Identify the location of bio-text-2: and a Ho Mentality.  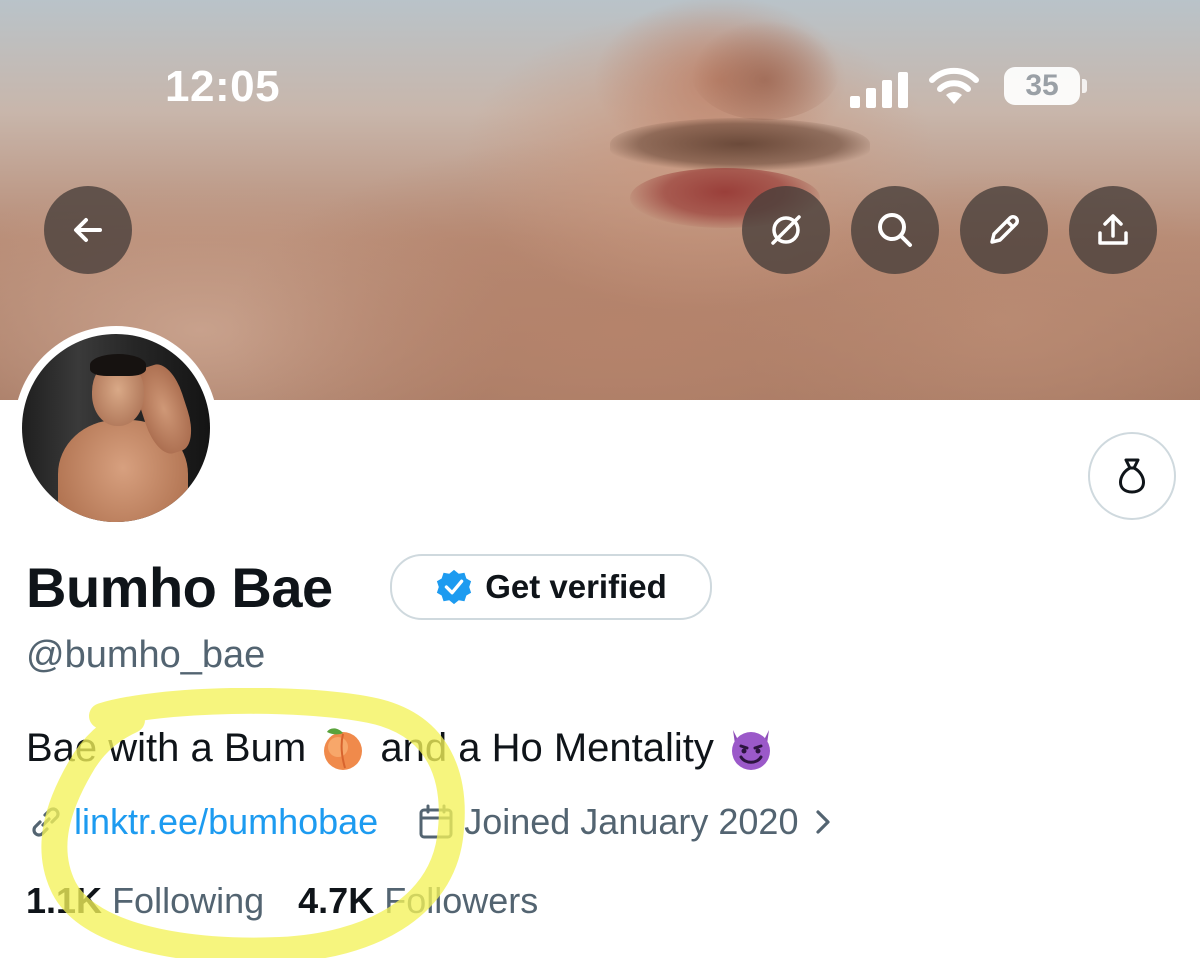
(547, 747).